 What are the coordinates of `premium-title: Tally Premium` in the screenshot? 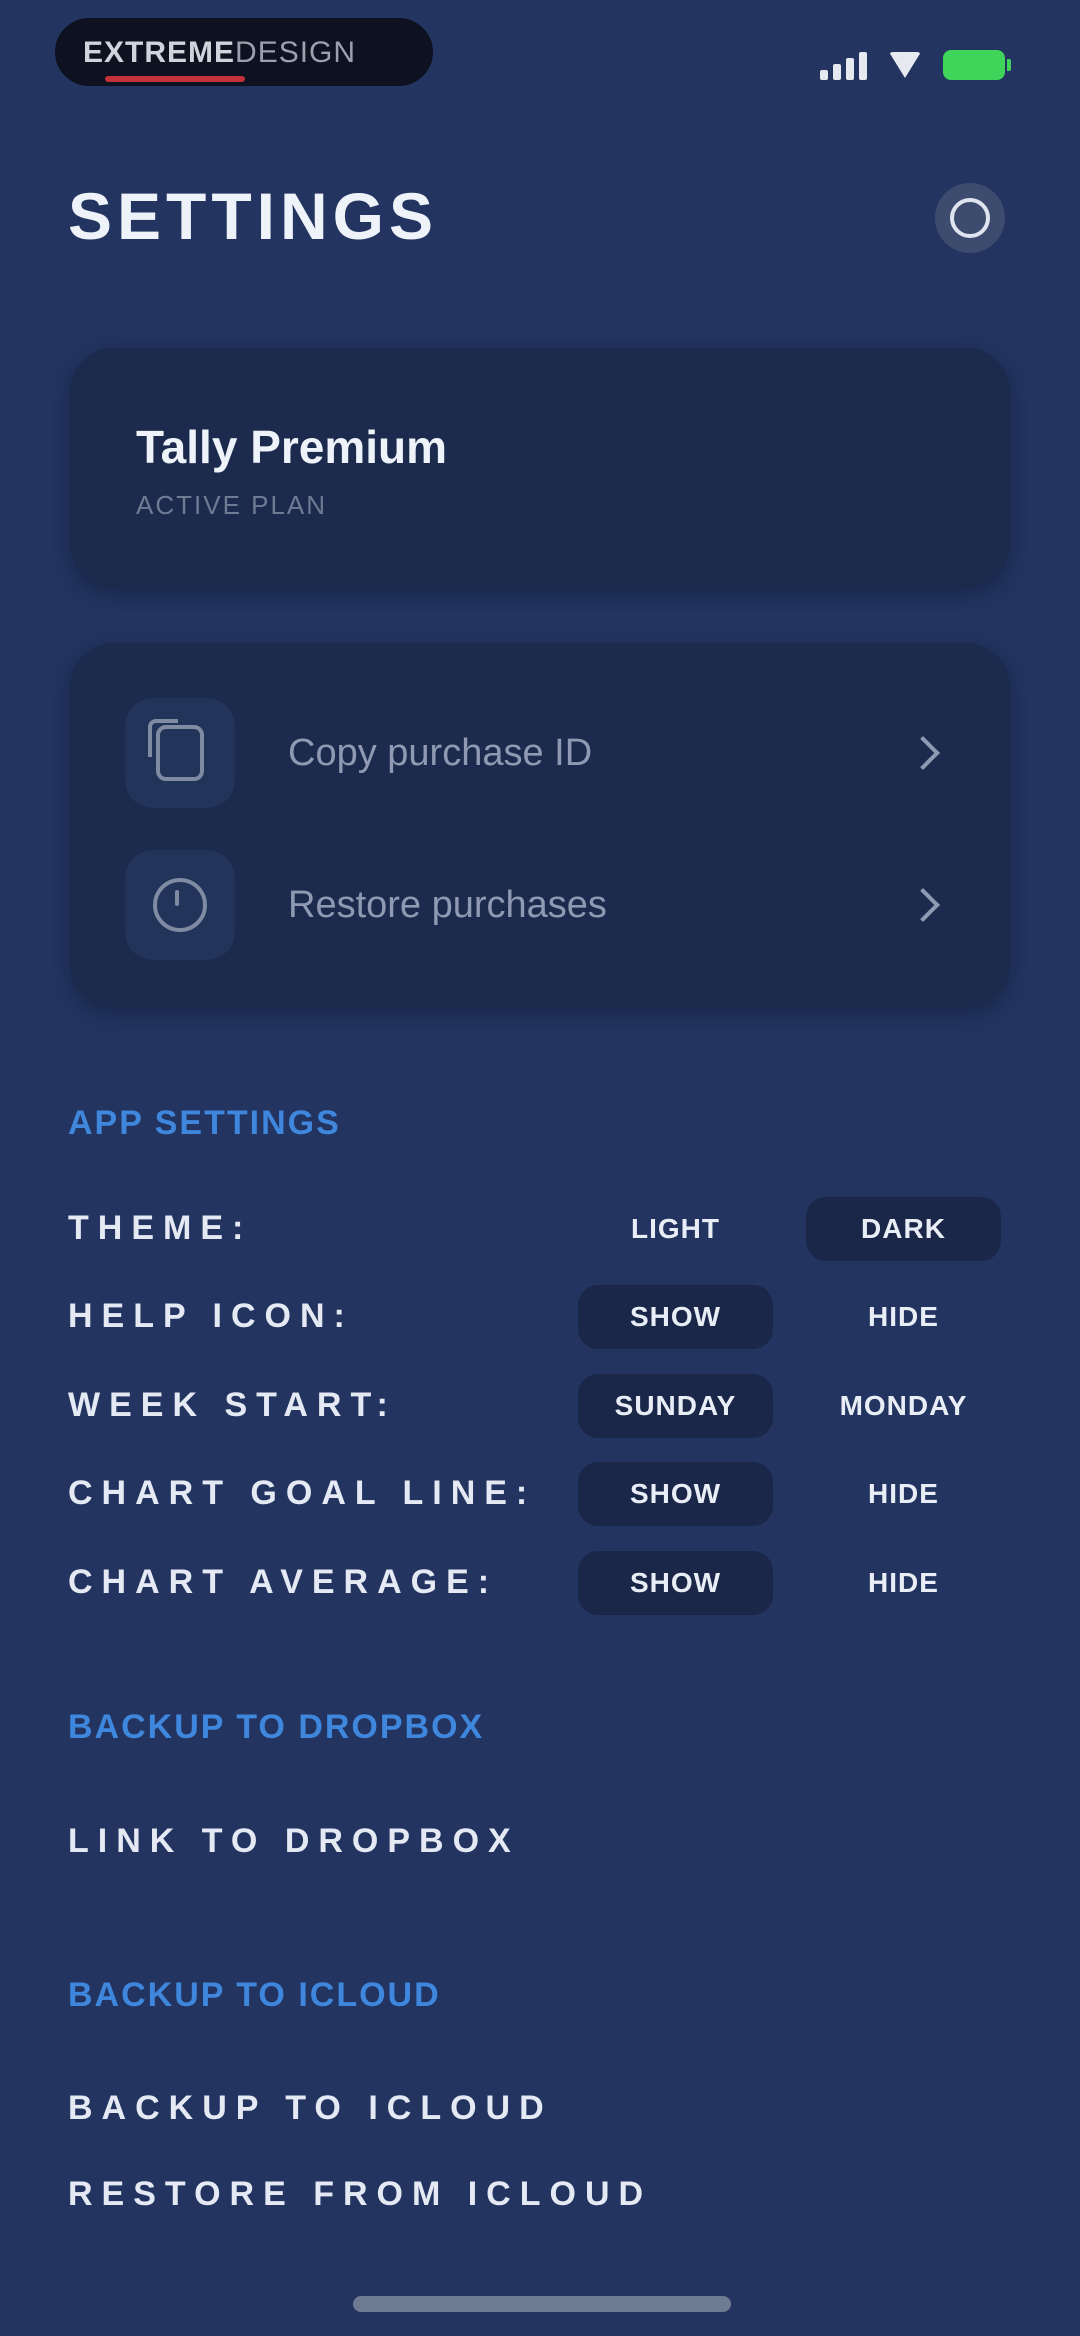 It's located at (292, 447).